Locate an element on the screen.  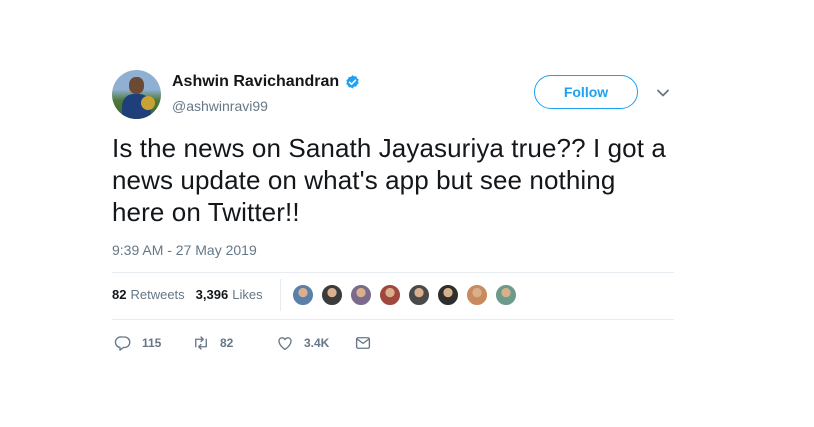
retweets-count: 82 is located at coordinates (119, 294).